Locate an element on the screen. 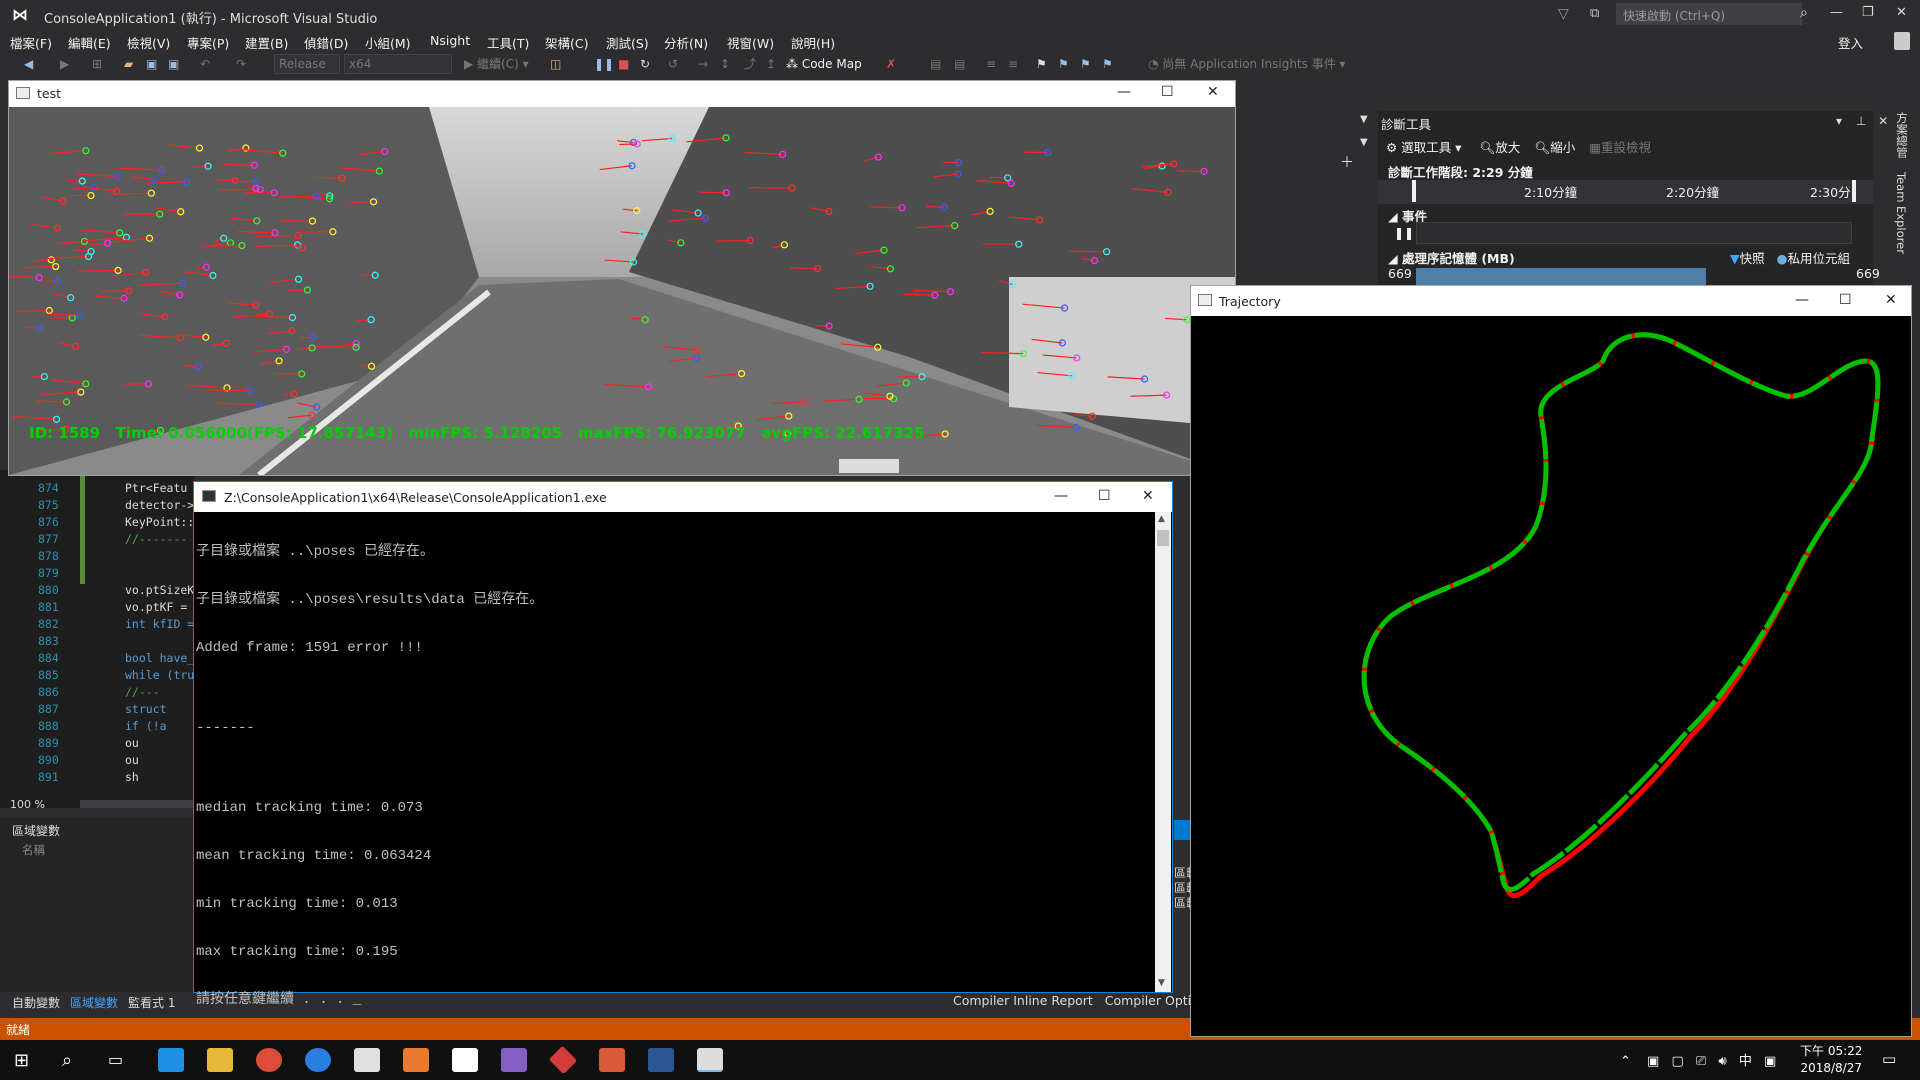 This screenshot has width=1920, height=1080. menu-test: 測試(S) is located at coordinates (627, 42).